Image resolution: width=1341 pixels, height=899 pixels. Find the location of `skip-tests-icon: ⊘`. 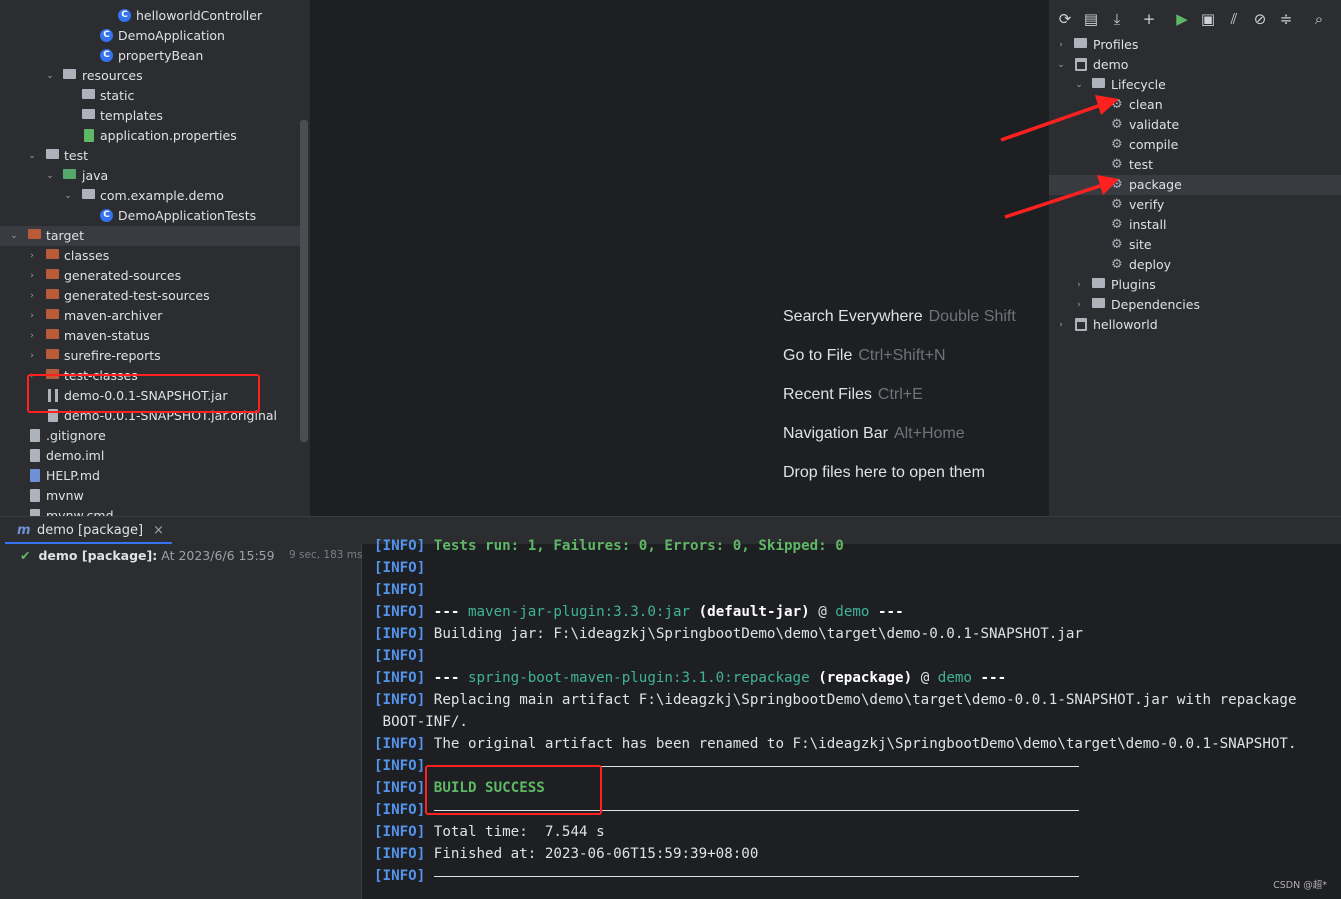

skip-tests-icon: ⊘ is located at coordinates (1260, 19).